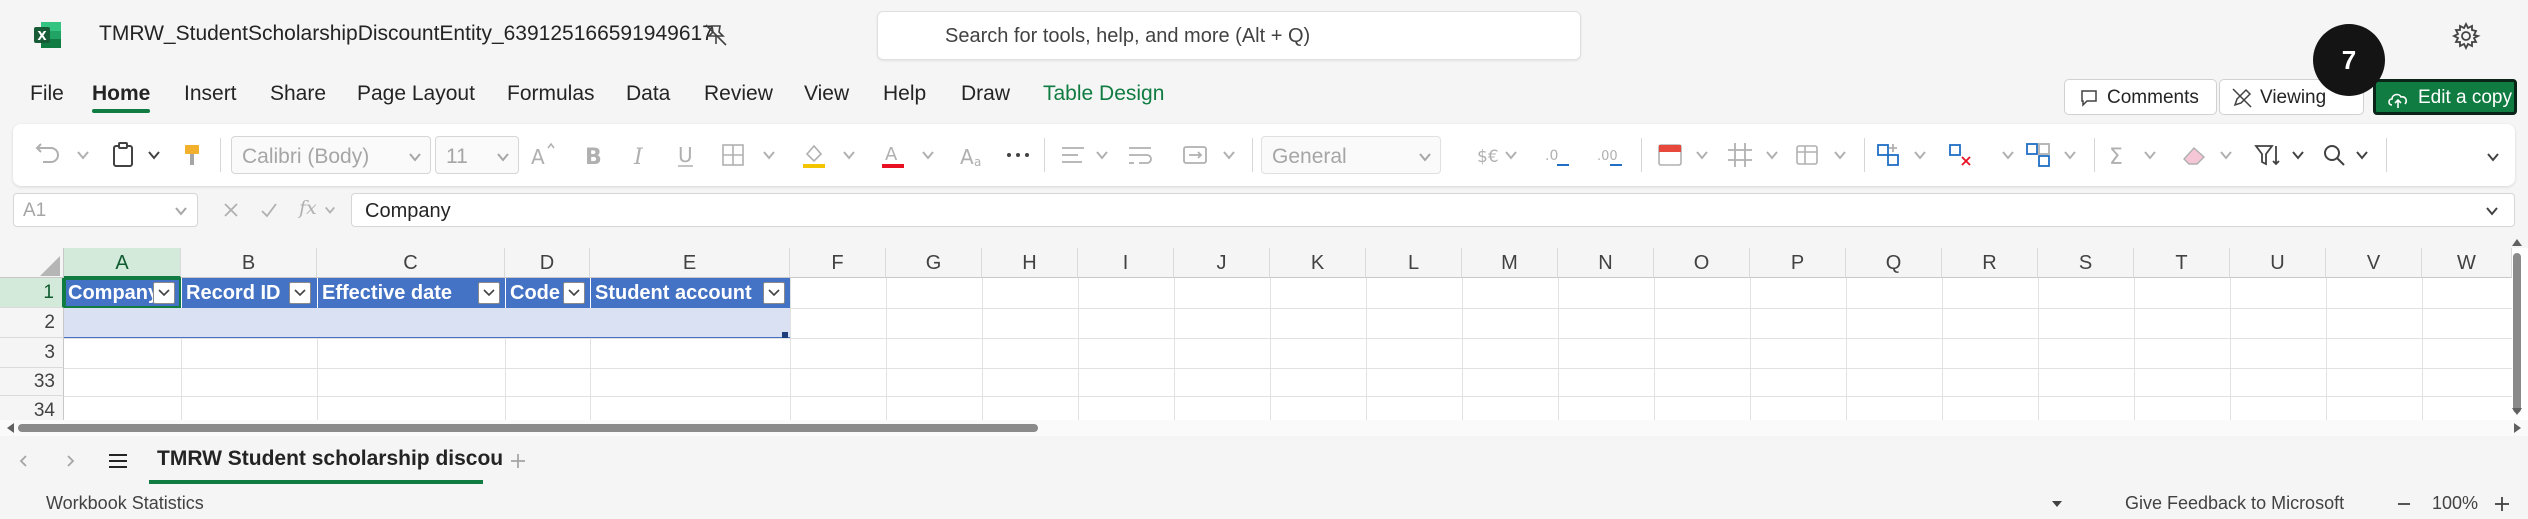  Describe the element at coordinates (2445, 97) in the screenshot. I see `edit-a-copy-button: Edit a copy` at that location.